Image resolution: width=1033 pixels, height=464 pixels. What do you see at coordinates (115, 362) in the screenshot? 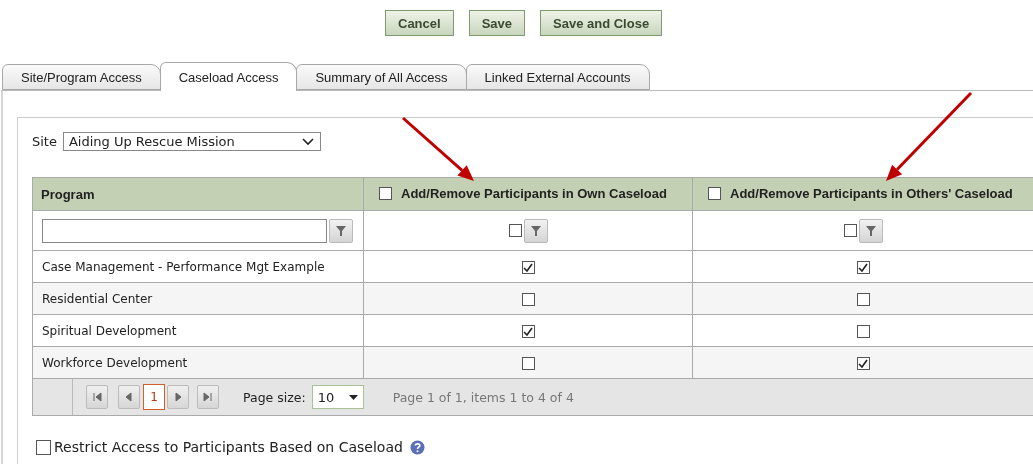
I see `program-name: Workforce Development` at bounding box center [115, 362].